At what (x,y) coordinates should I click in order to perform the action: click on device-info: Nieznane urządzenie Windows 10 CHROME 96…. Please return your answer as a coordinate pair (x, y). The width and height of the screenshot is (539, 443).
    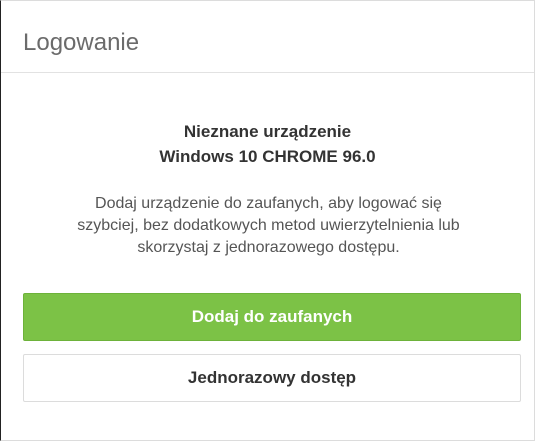
    Looking at the image, I should click on (267, 144).